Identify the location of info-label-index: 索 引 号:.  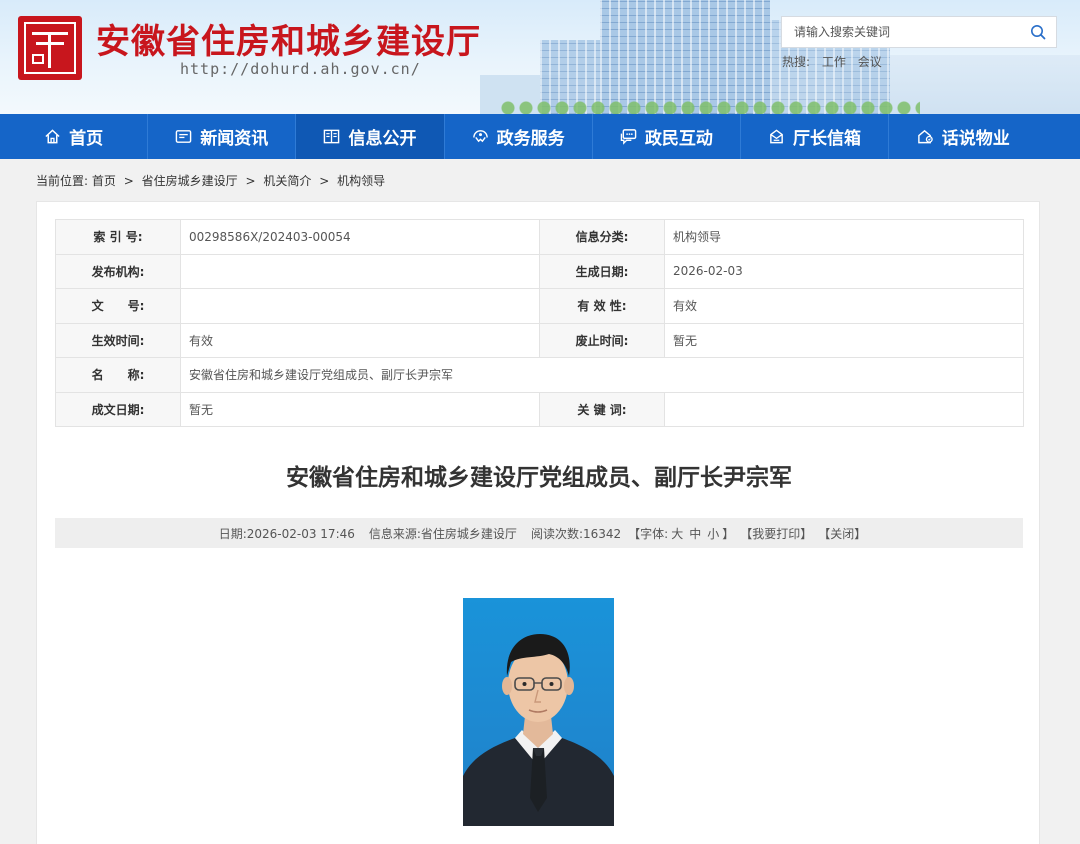
(118, 237).